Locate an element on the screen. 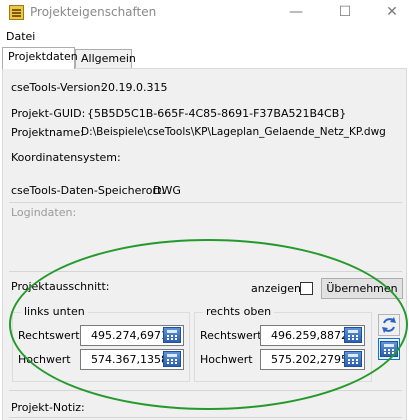 The width and height of the screenshot is (409, 420). maximize-button: ☐ is located at coordinates (345, 13).